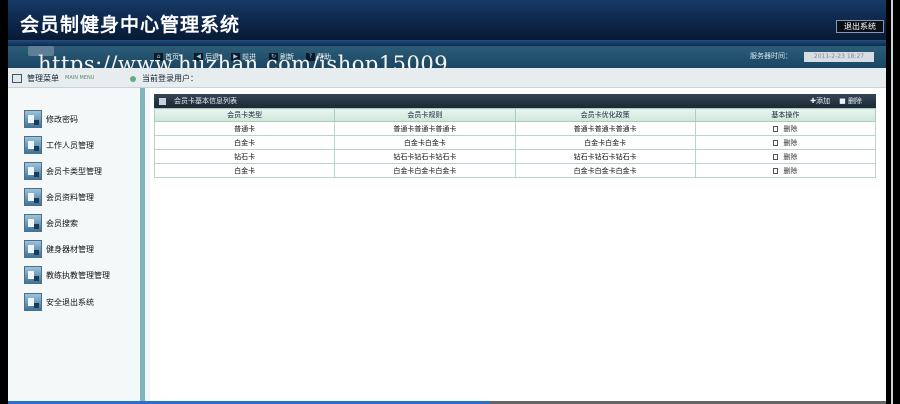  I want to click on sidebar-item-logout: 安全退出系统, so click(67, 302).